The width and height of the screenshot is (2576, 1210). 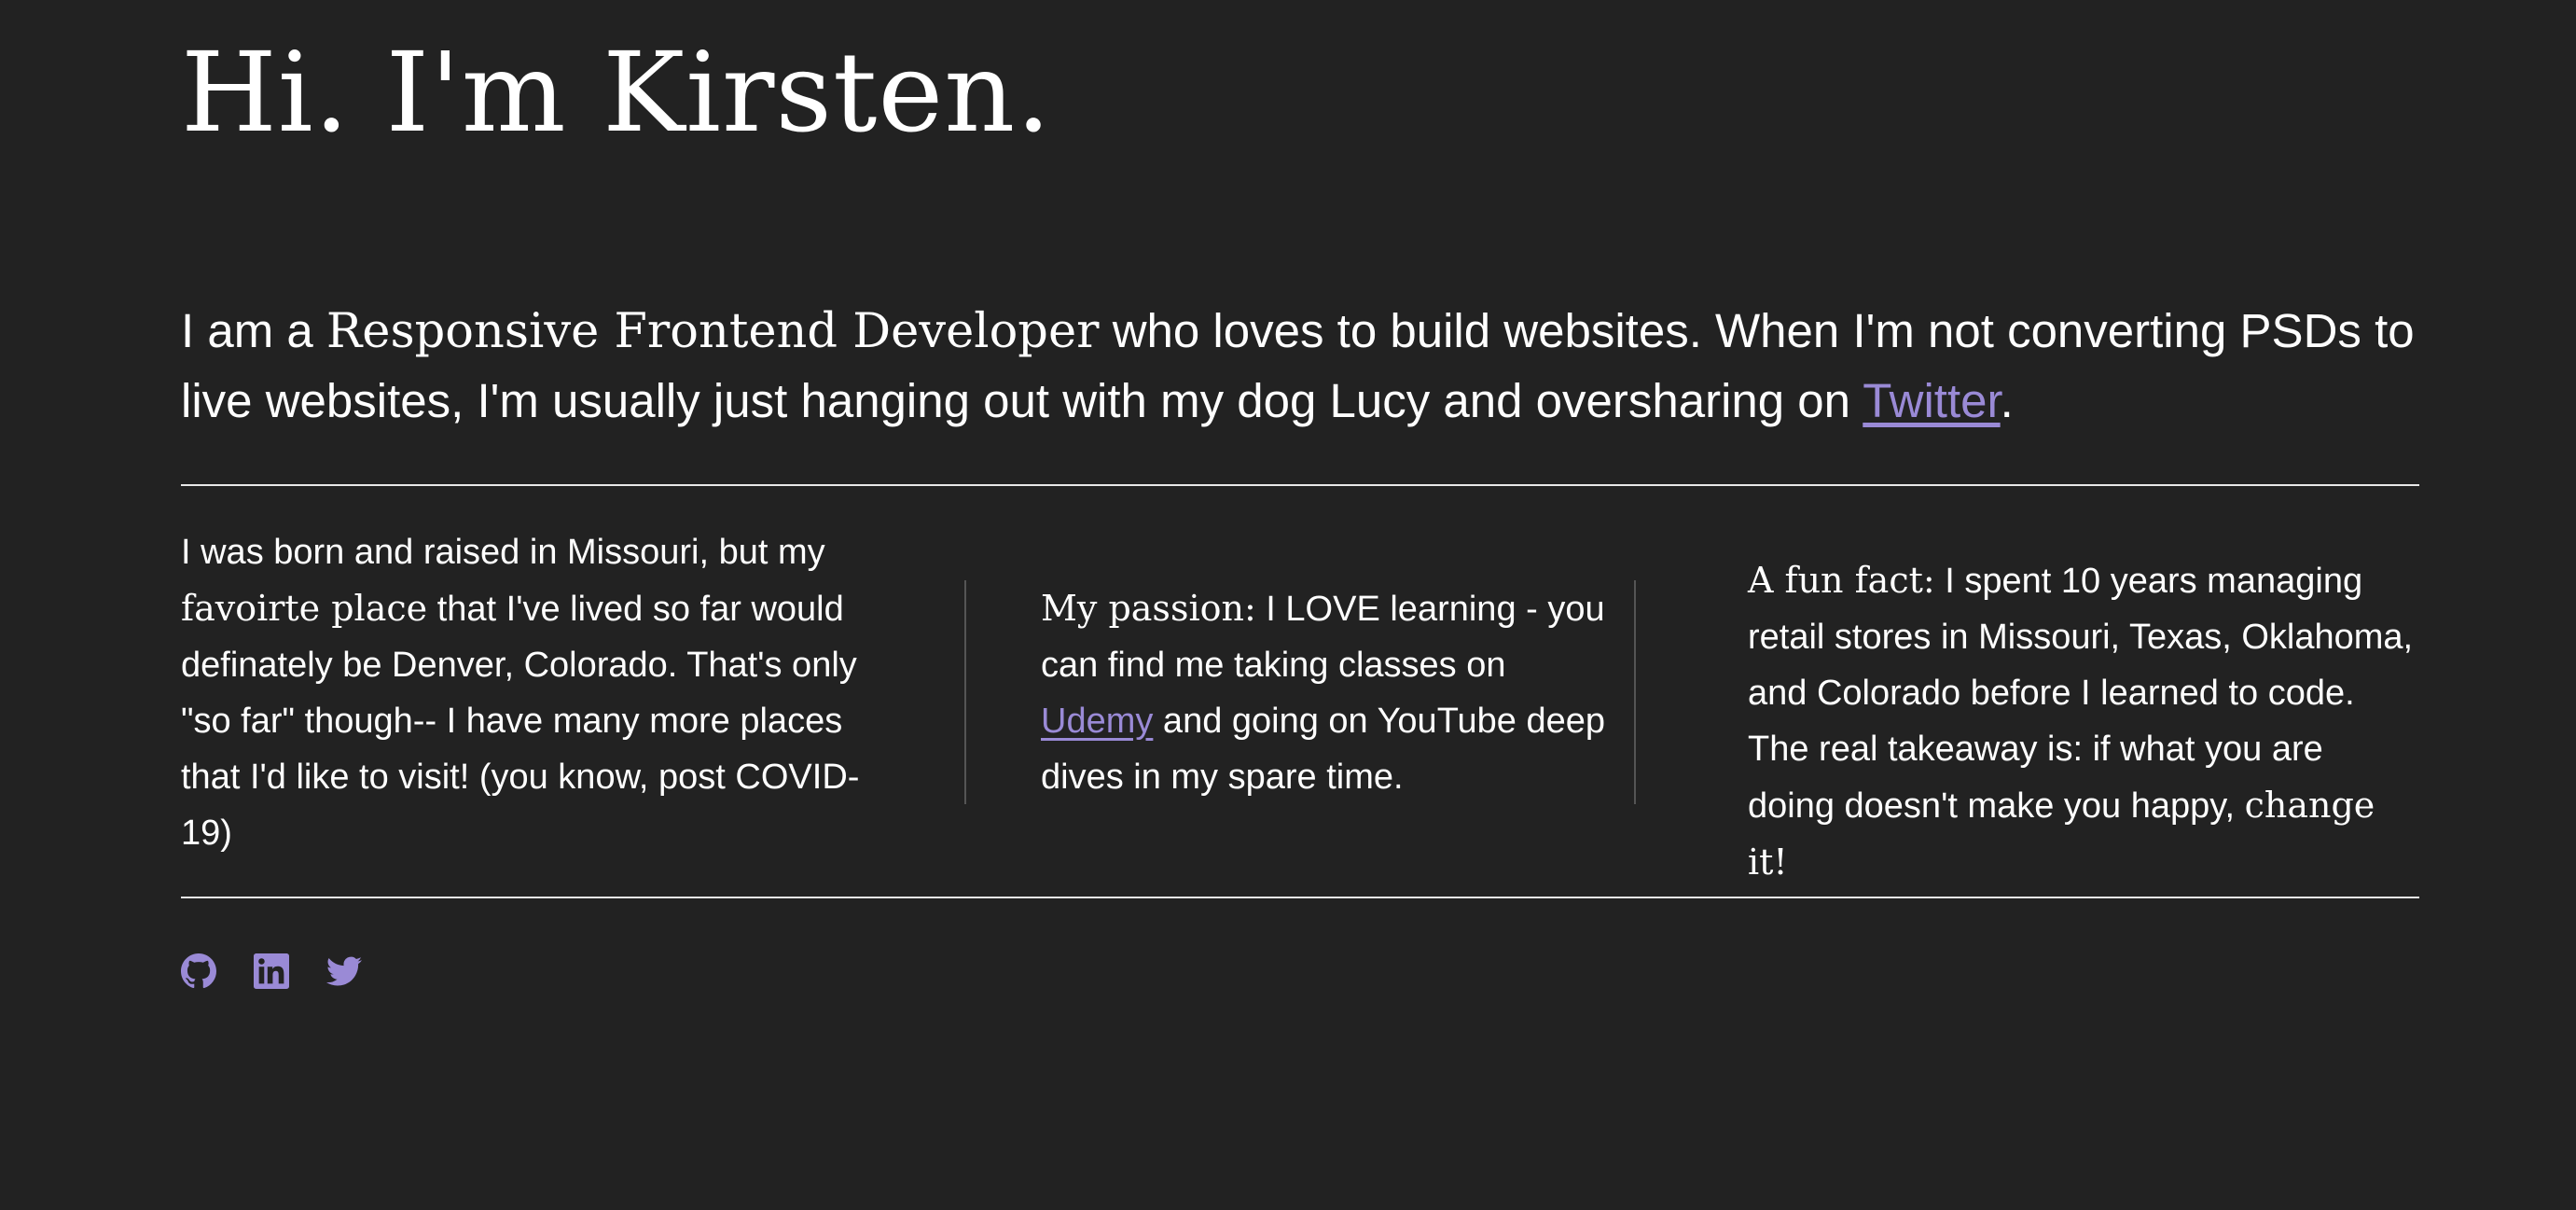 What do you see at coordinates (253, 330) in the screenshot?
I see `intro-text-1: I am a` at bounding box center [253, 330].